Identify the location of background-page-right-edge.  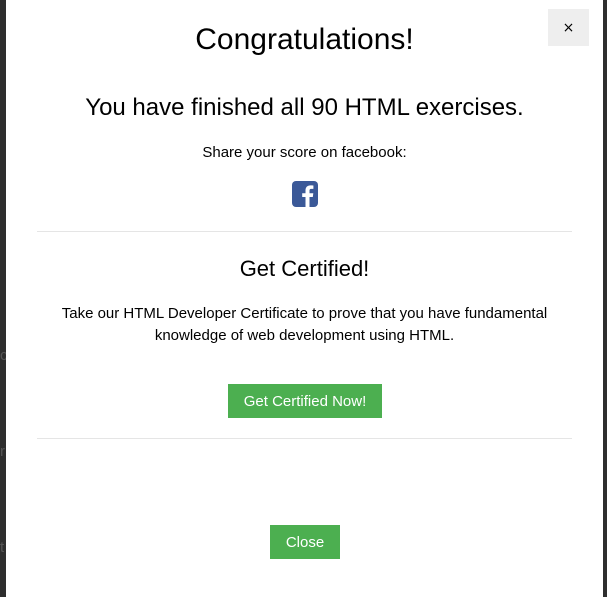
(605, 298).